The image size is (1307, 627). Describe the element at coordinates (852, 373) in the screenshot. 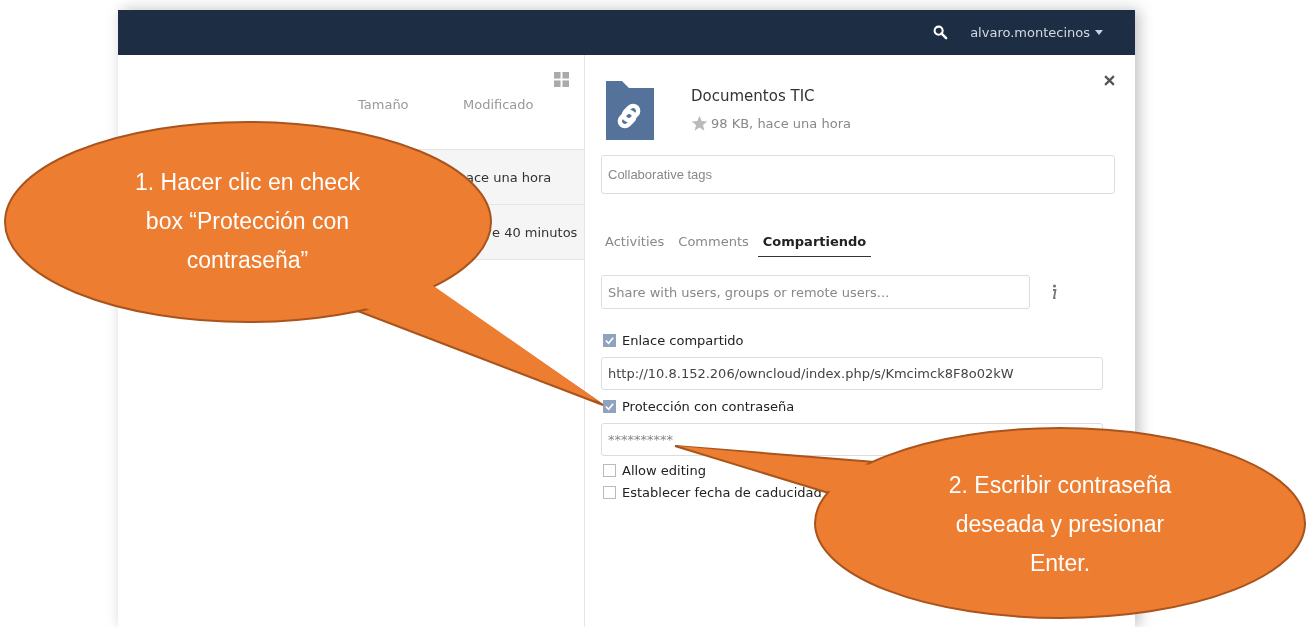

I see `link-field: http://10.8.152.206/owncloud/index.php/s/Kmcimck8F8o02kW` at that location.